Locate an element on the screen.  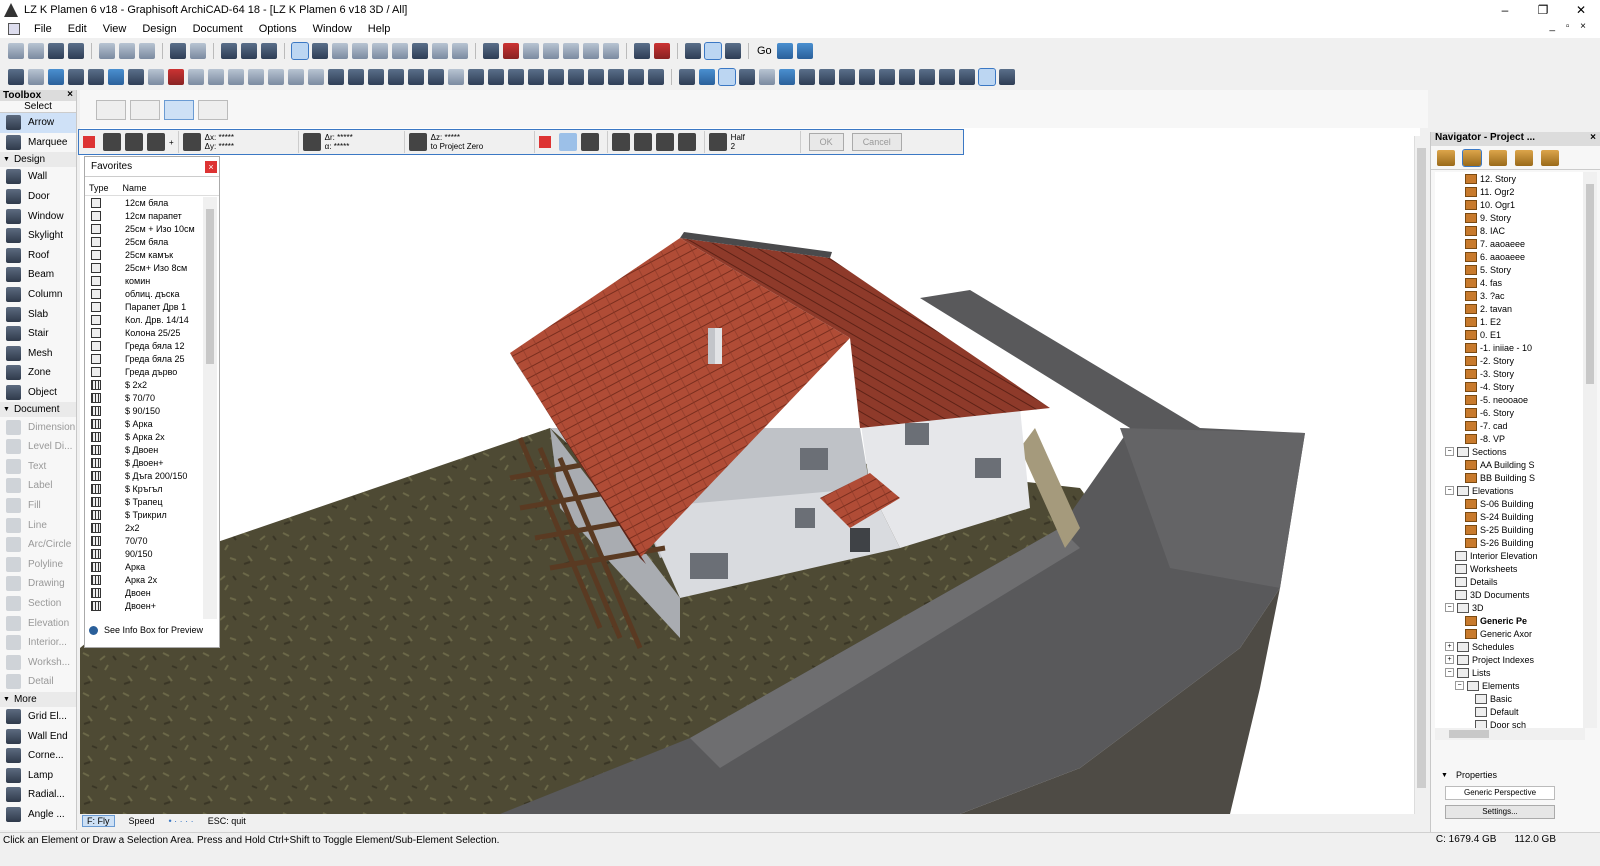
favorite-item: $ Двоен is located at coordinates (144, 449).